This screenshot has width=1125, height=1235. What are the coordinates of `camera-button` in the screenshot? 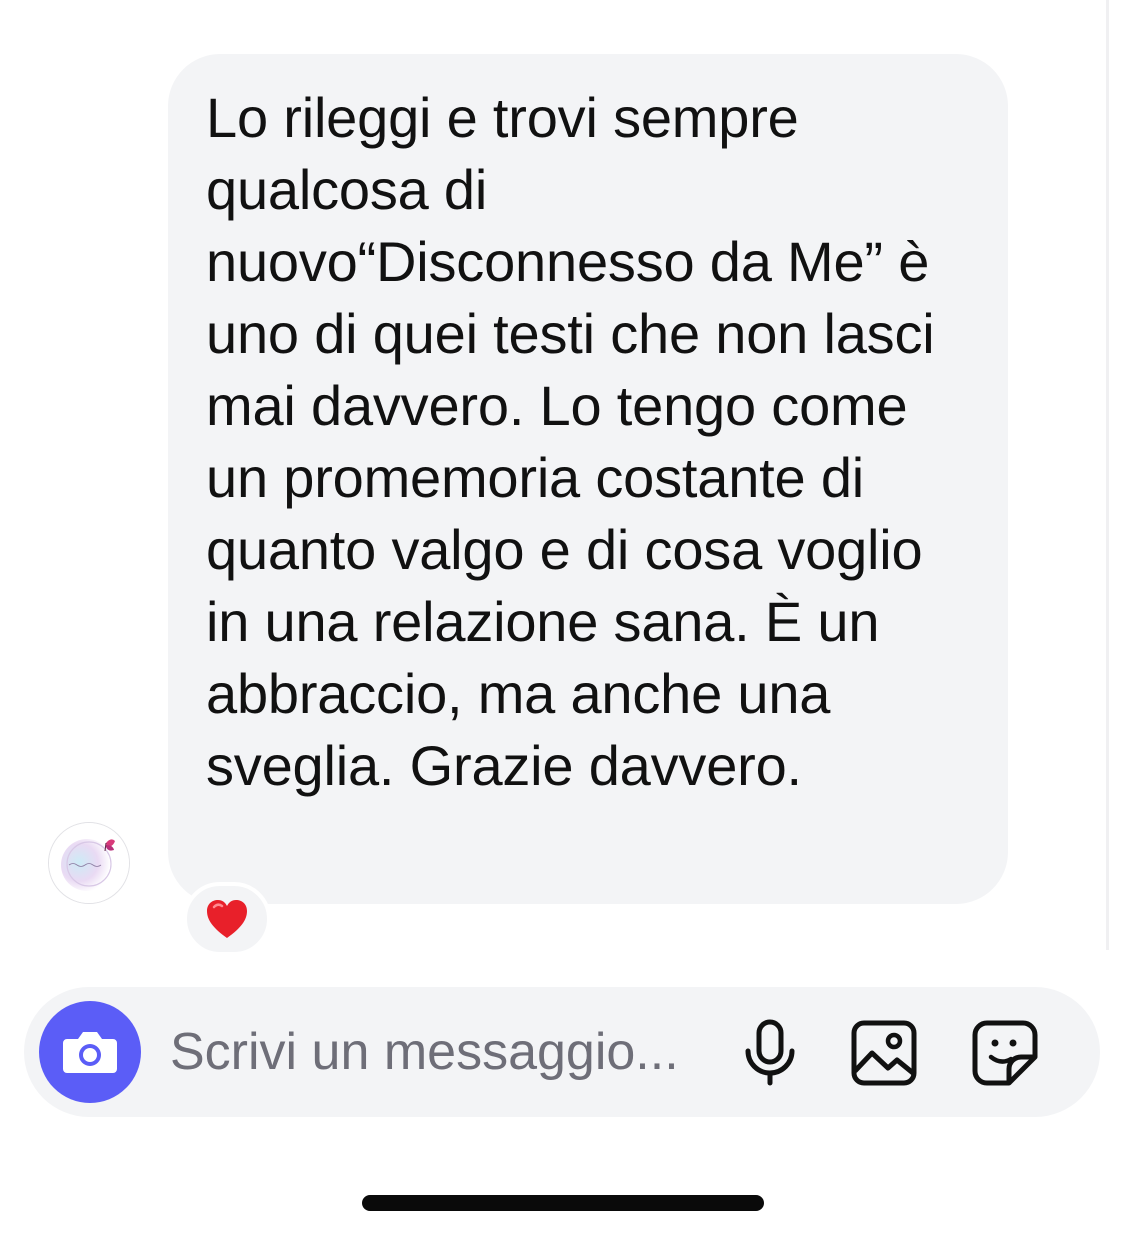 It's located at (90, 1052).